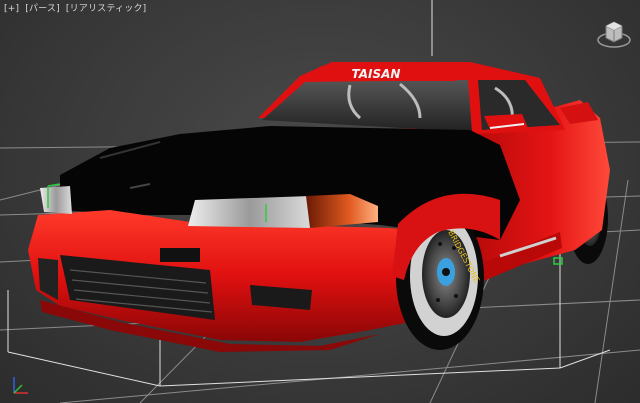  I want to click on viewport-menu-perspective: [パース], so click(42, 9).